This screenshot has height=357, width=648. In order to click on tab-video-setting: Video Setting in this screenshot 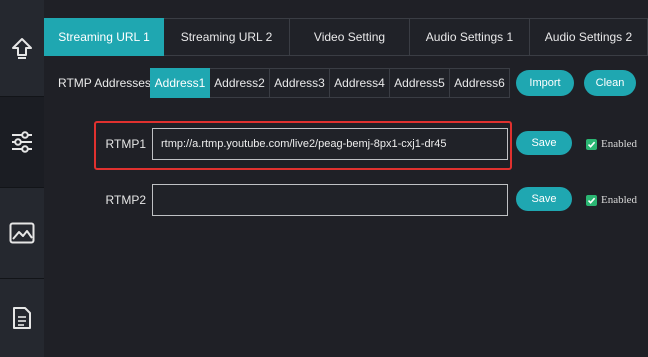, I will do `click(350, 37)`.